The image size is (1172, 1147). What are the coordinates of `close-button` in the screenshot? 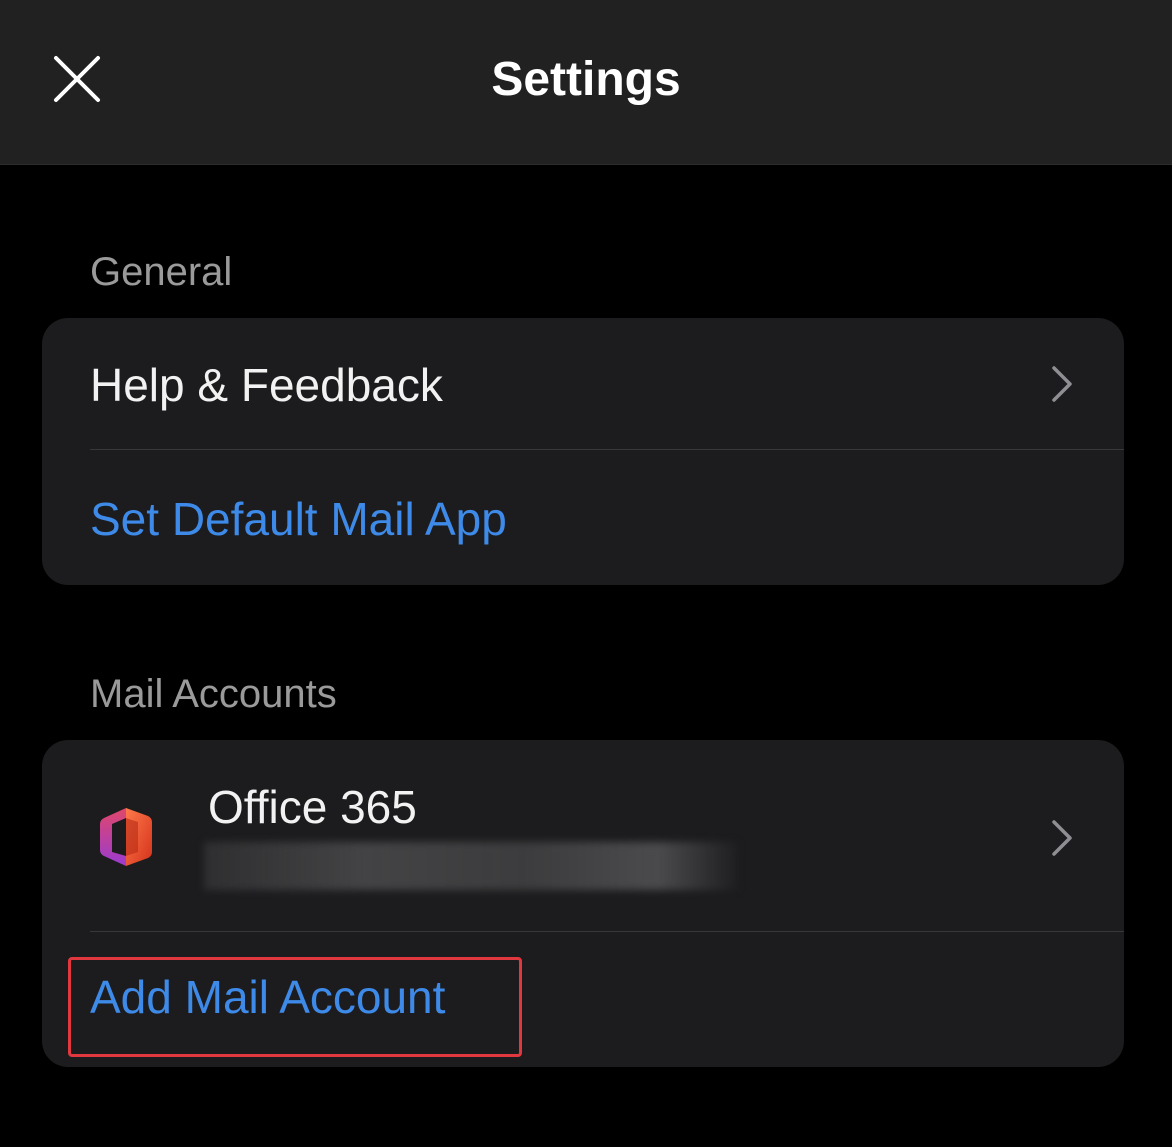 It's located at (77, 79).